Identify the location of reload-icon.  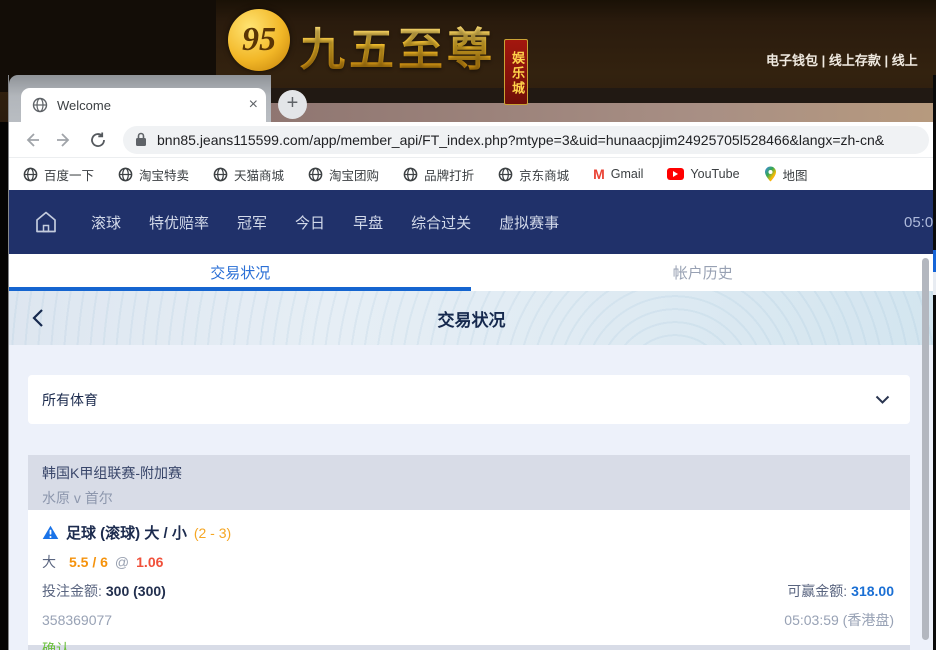
(98, 140).